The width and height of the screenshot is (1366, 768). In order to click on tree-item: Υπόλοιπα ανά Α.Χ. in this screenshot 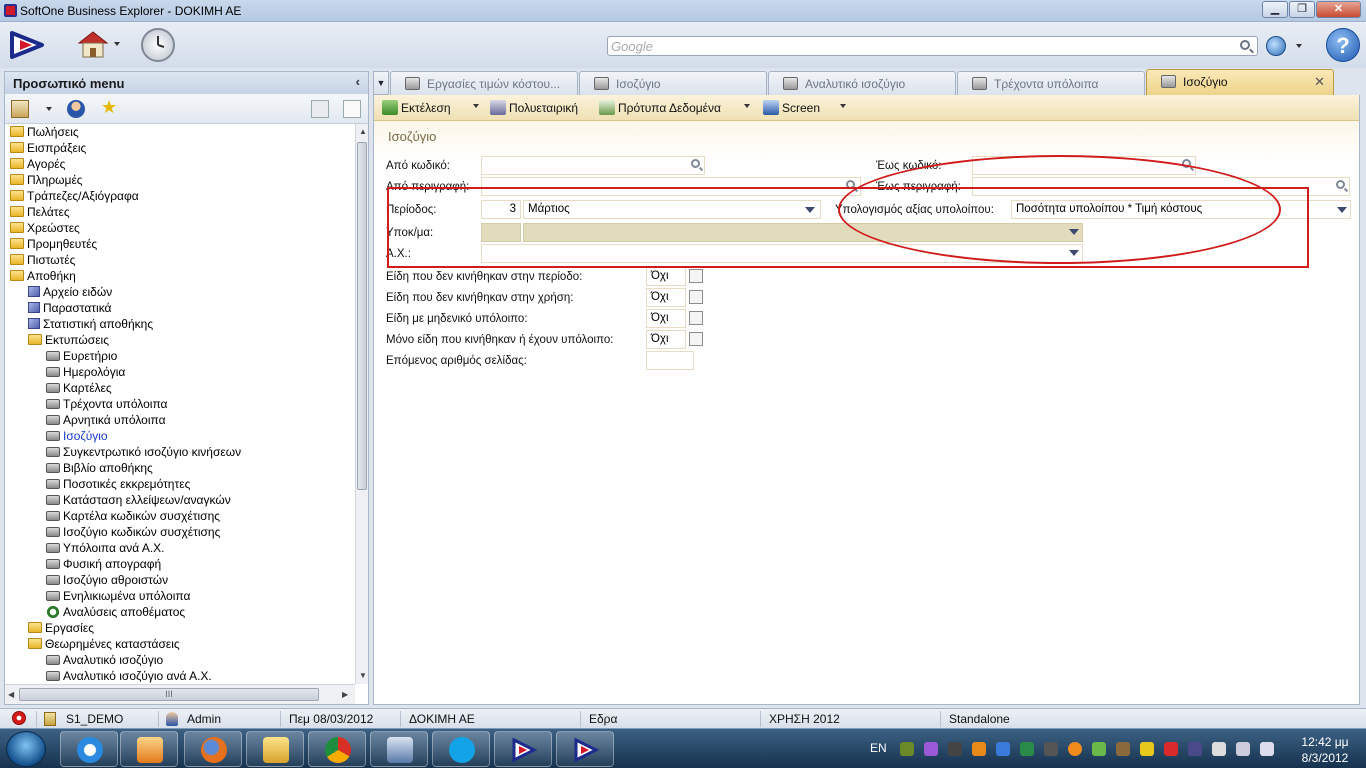, I will do `click(105, 548)`.